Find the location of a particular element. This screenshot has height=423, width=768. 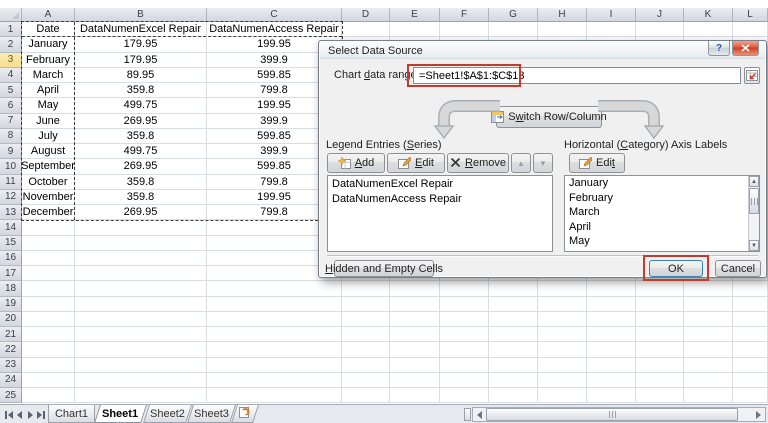

cell-B23 is located at coordinates (141, 365).